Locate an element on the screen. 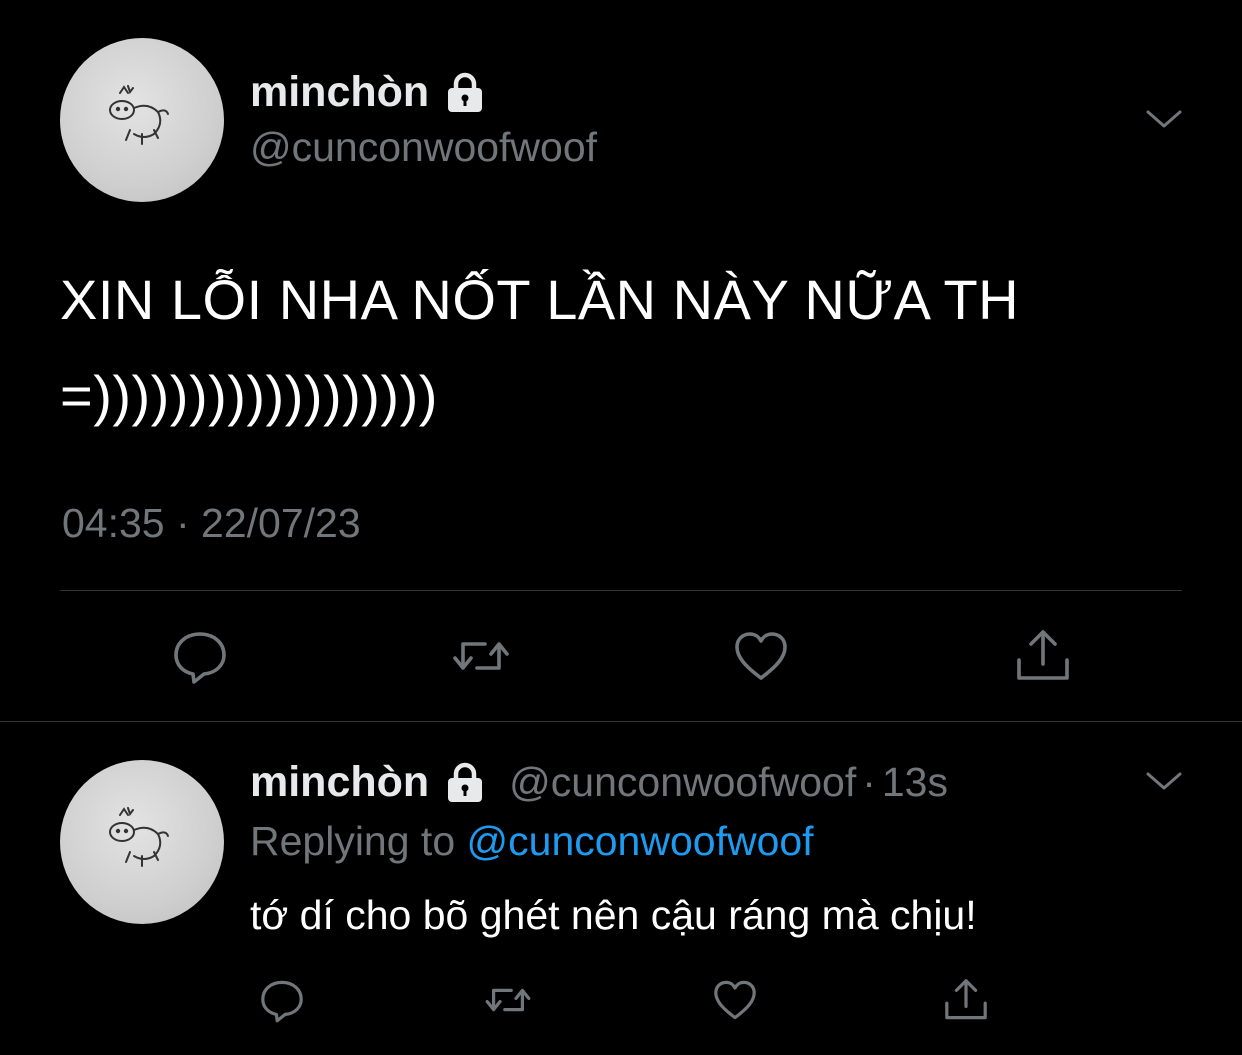 Image resolution: width=1242 pixels, height=1055 pixels. tweet-text-line-2: =)))))))))))))))))) is located at coordinates (249, 395).